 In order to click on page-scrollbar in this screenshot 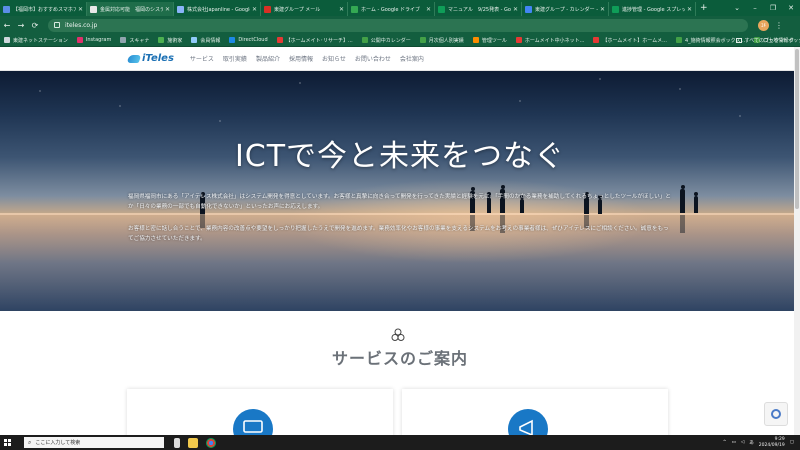, I will do `click(797, 241)`.